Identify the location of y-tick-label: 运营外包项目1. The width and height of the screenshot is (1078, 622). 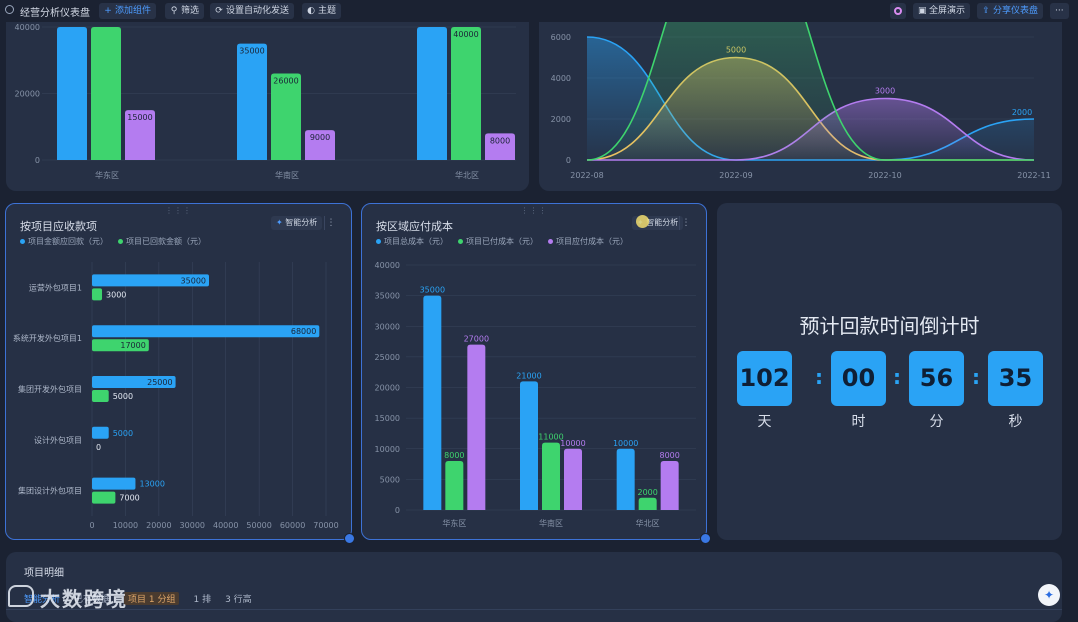
(55, 287).